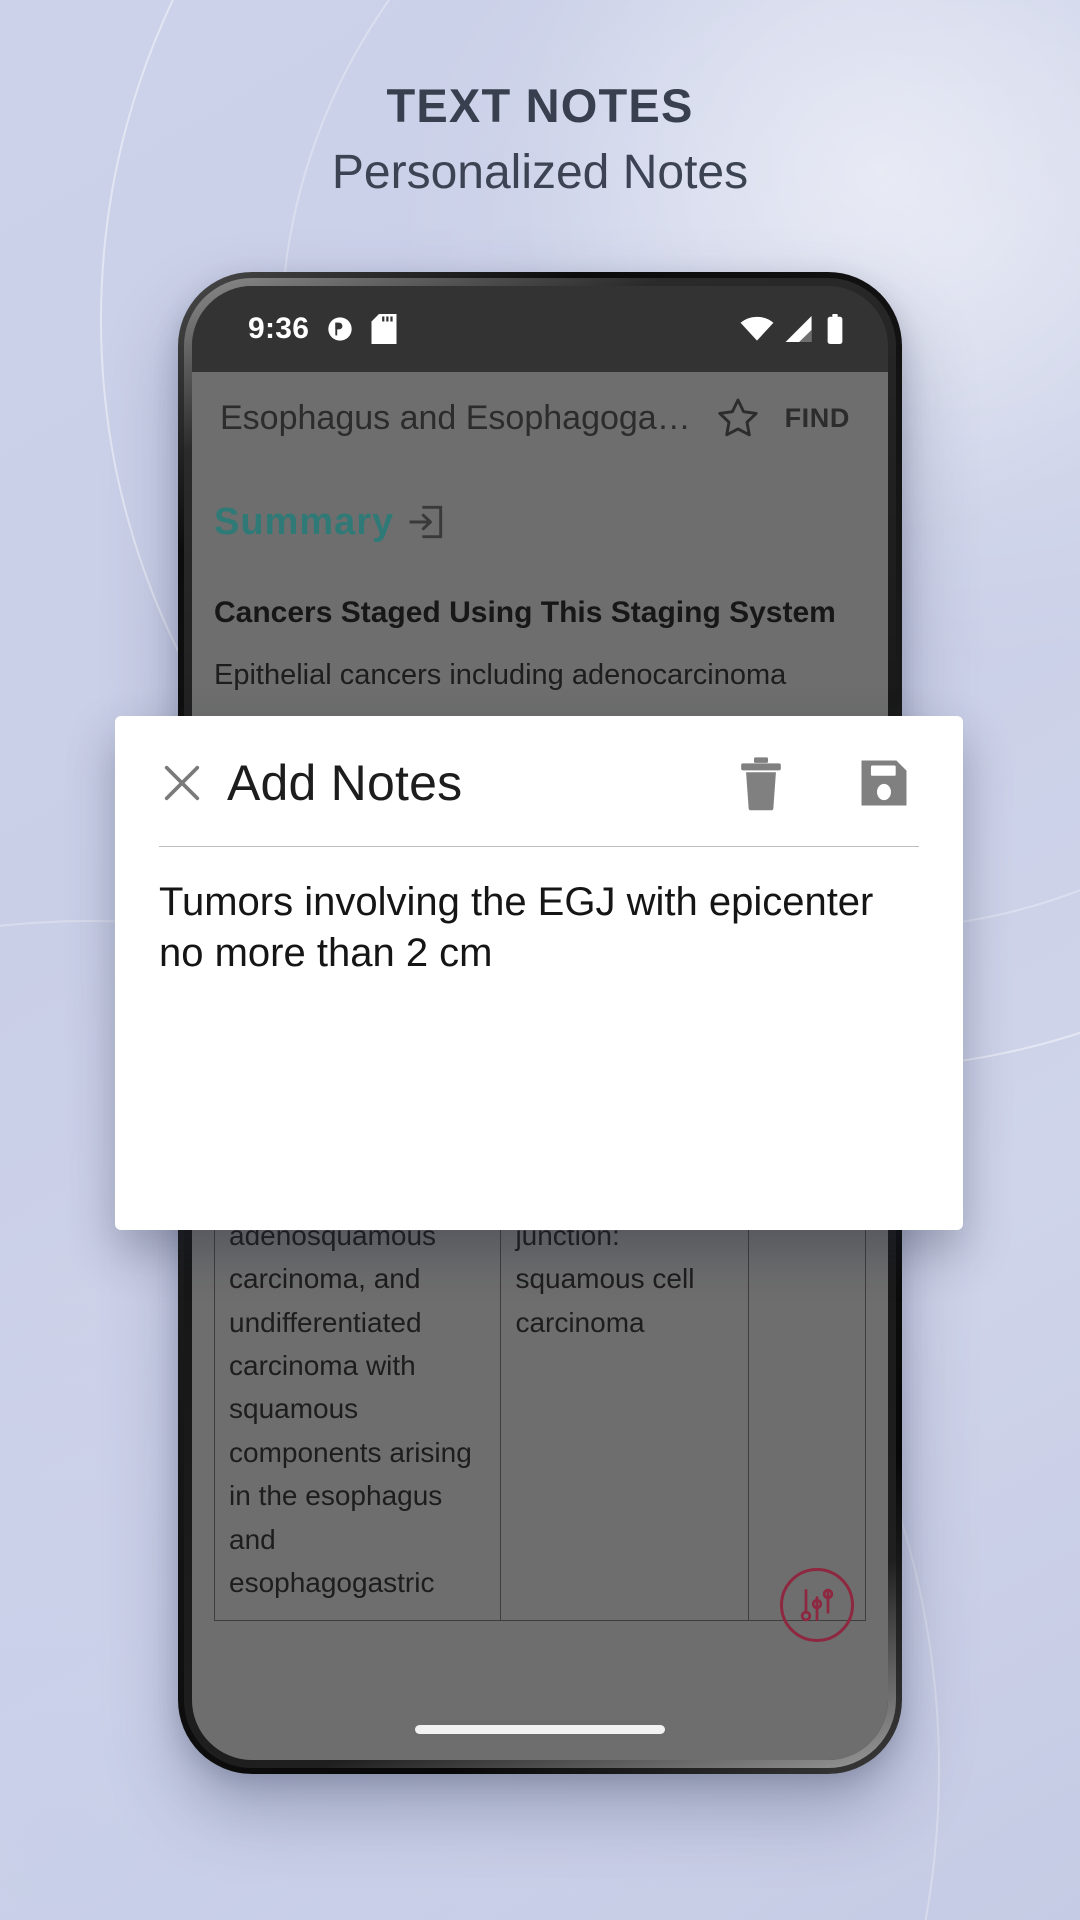  I want to click on status-bar-right, so click(792, 329).